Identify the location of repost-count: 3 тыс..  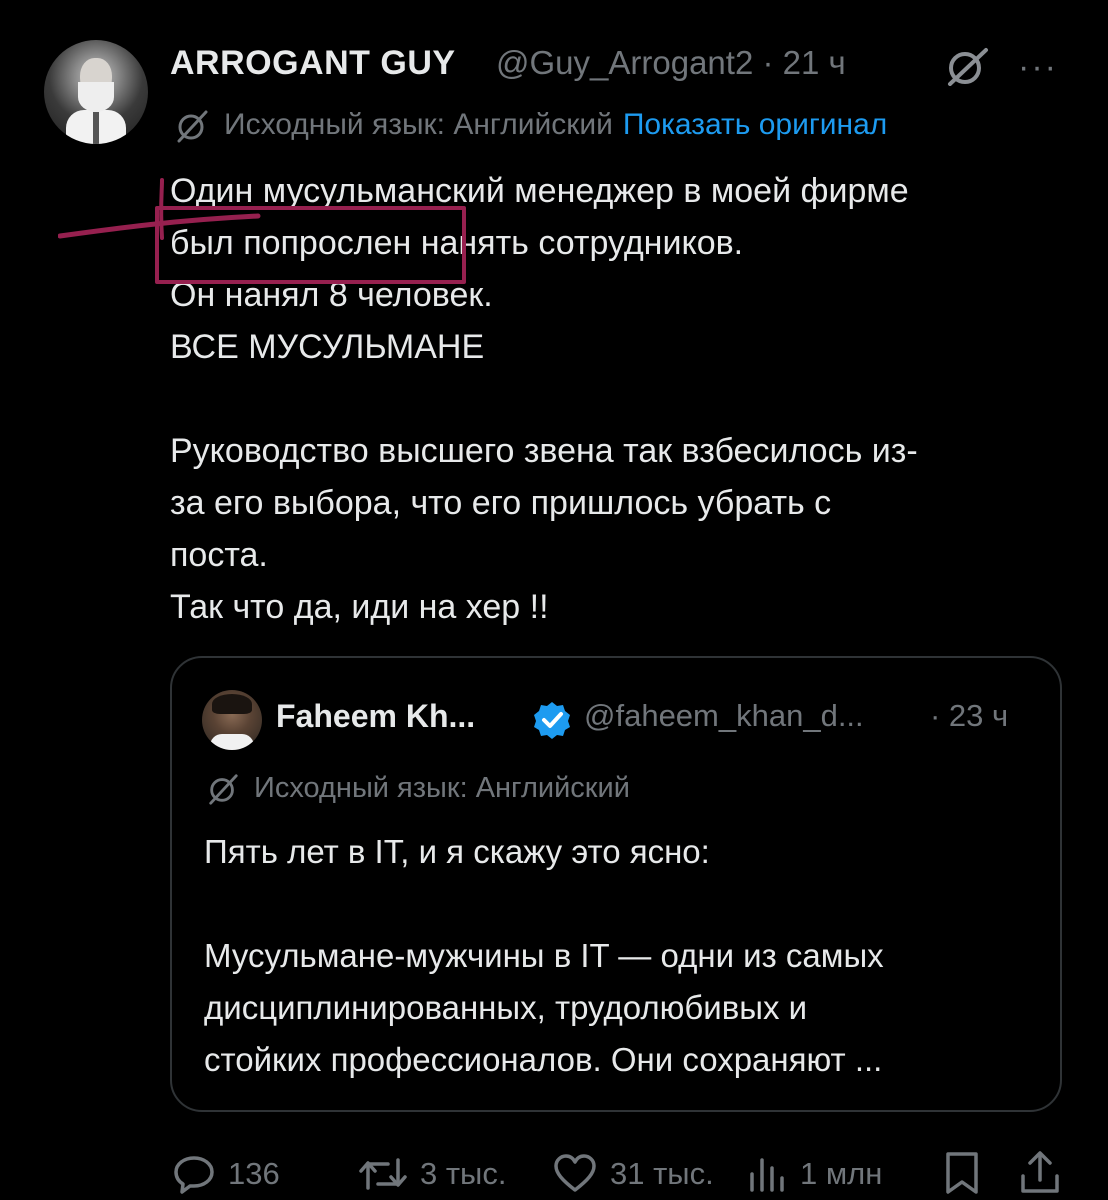
(463, 1173).